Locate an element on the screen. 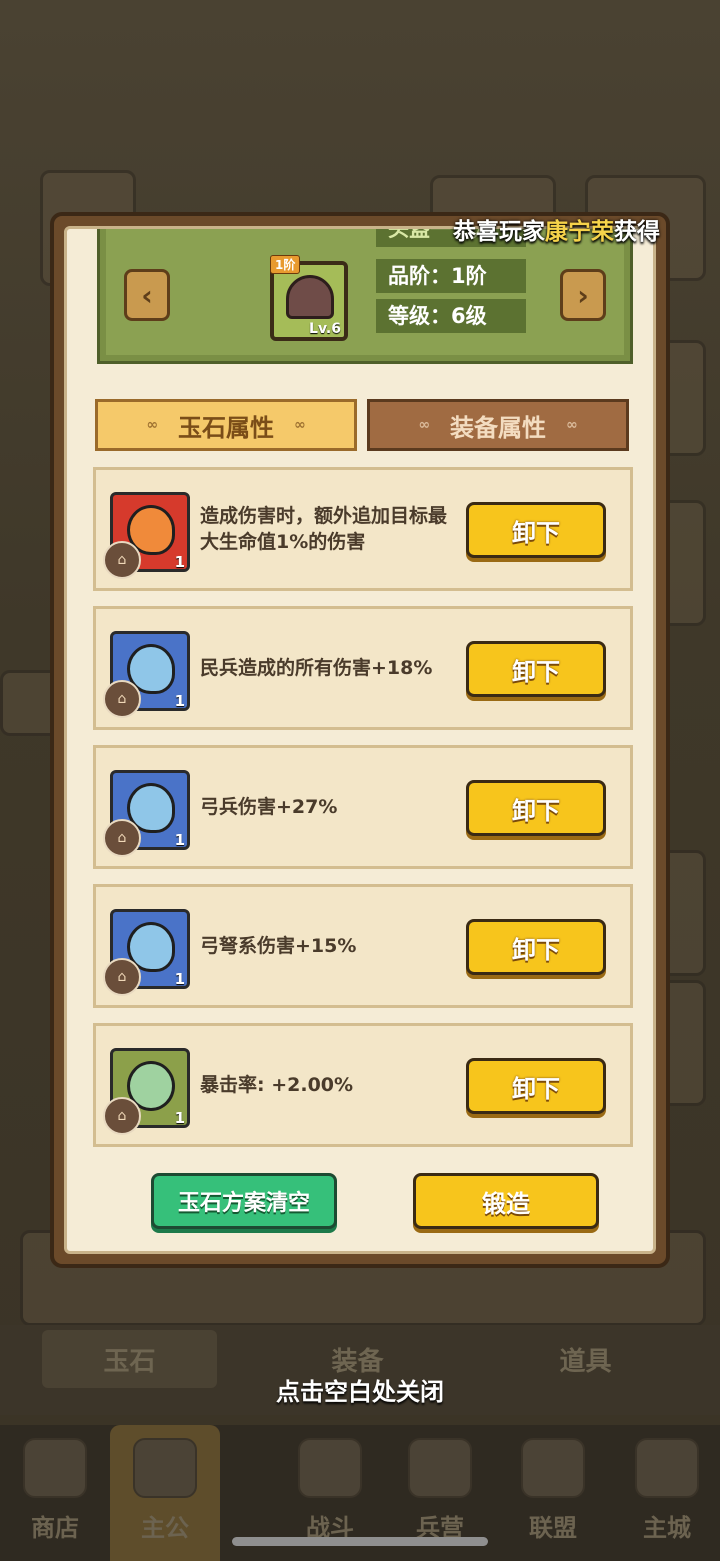 The image size is (720, 1561). nav-city: 主城 is located at coordinates (666, 1493).